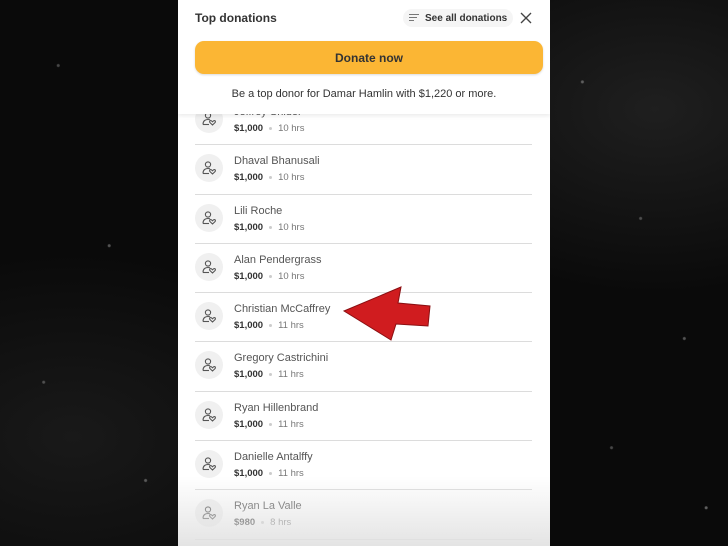 The image size is (728, 546). What do you see at coordinates (363, 269) in the screenshot?
I see `donation-row: Alan Pendergrass $1,000 10 hrs` at bounding box center [363, 269].